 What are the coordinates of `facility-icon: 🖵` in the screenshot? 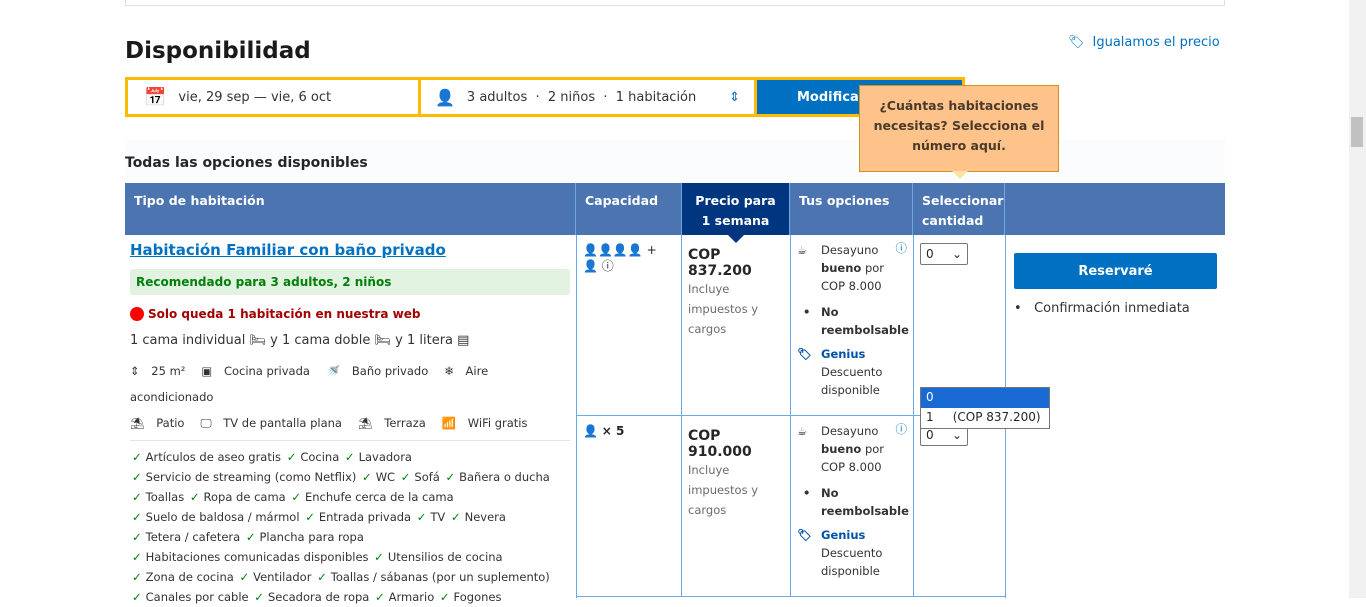 It's located at (206, 423).